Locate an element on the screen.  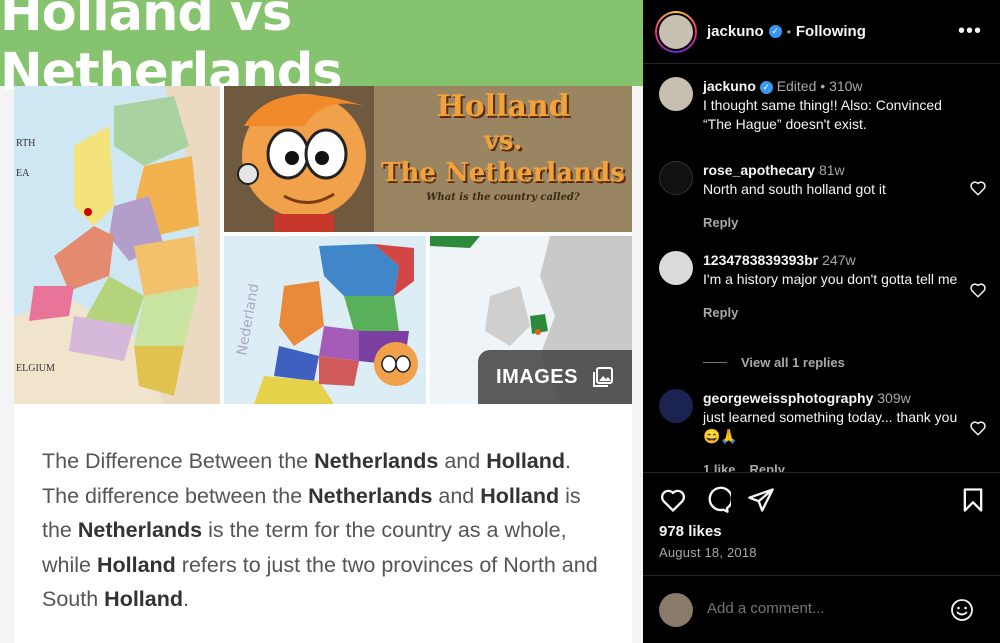
header-username: jackuno is located at coordinates (735, 31).